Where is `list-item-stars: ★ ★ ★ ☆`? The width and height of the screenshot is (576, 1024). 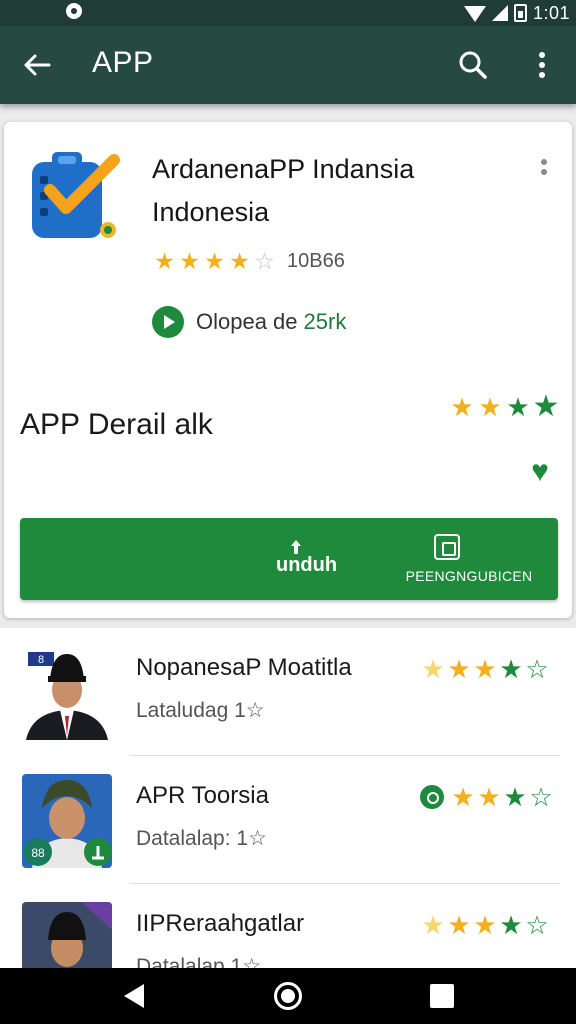
list-item-stars: ★ ★ ★ ☆ is located at coordinates (487, 797).